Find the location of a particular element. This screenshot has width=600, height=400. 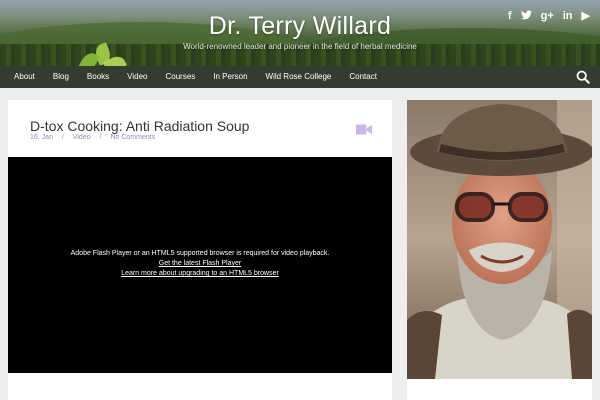

youtube-icon: ▶ is located at coordinates (586, 16).